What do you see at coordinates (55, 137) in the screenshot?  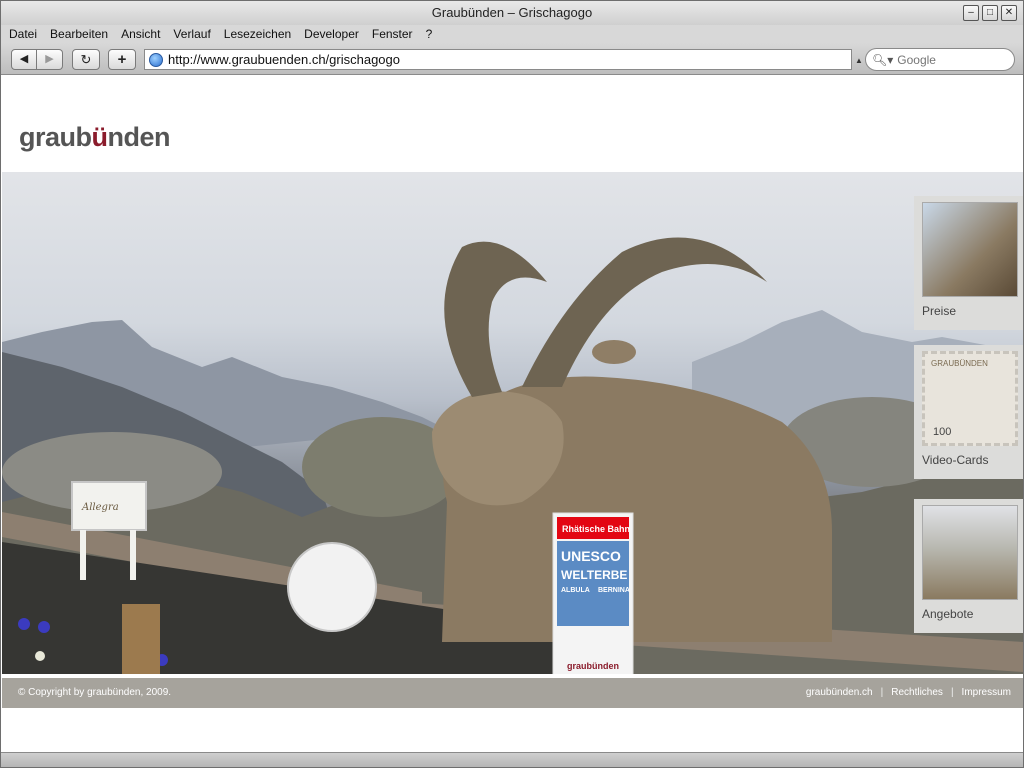 I see `logo-text-start: graub` at bounding box center [55, 137].